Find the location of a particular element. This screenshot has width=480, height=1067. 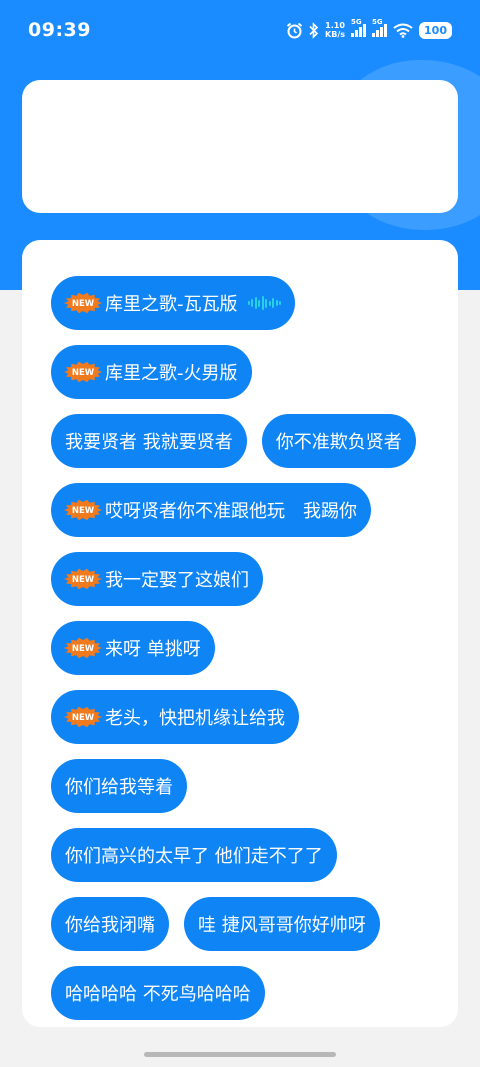

sound-chip-label: 你们给我等着 is located at coordinates (119, 787).